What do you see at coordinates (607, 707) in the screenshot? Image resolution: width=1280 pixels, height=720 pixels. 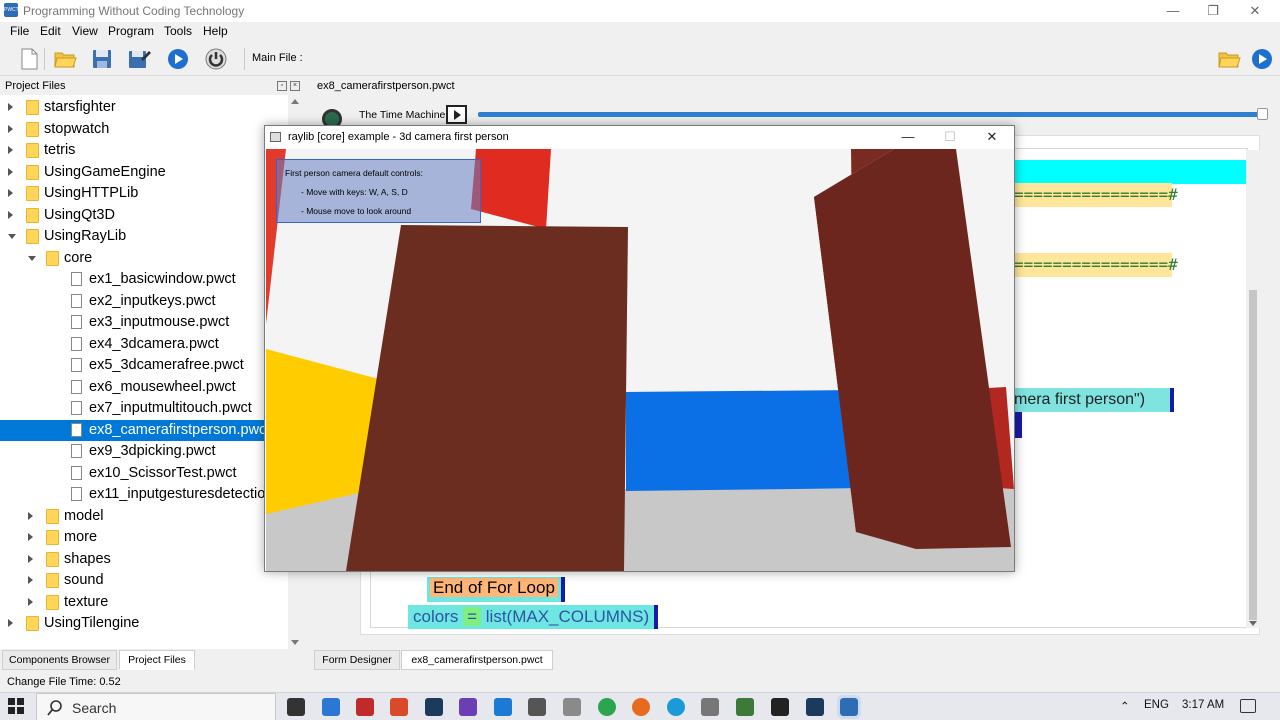 I see `chrome-icon` at bounding box center [607, 707].